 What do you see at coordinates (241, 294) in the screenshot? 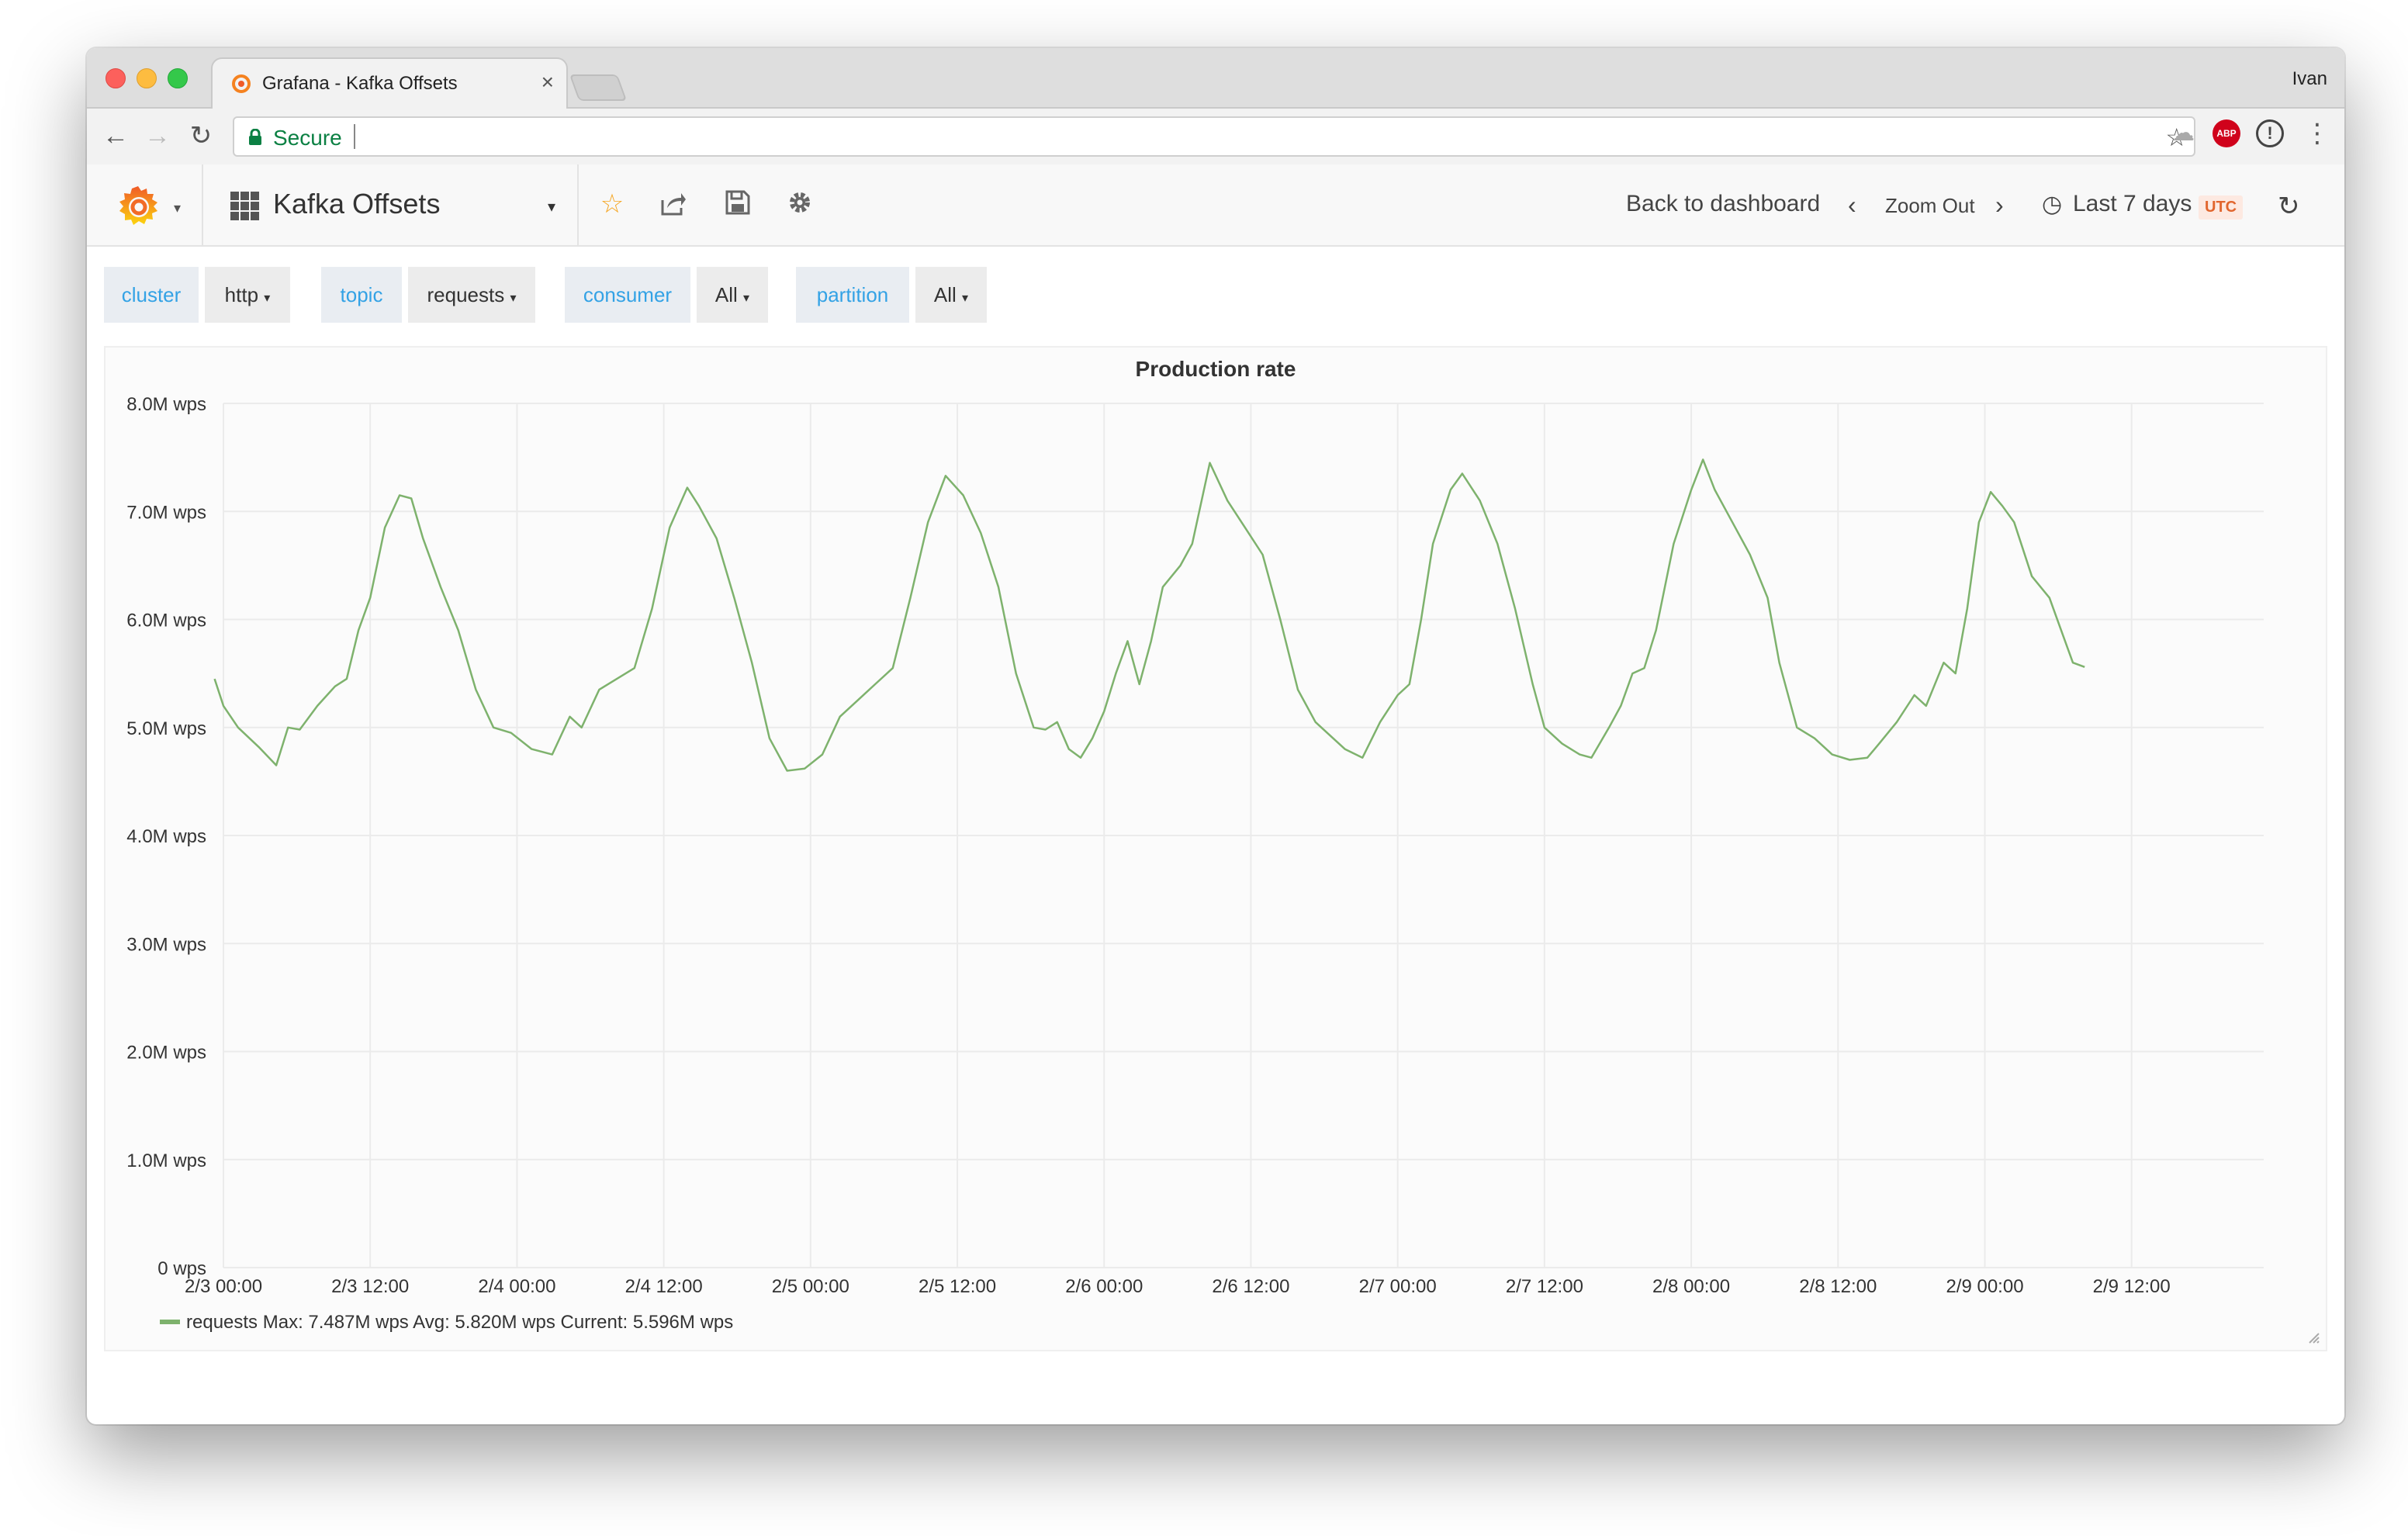
I see `variable-value: http` at bounding box center [241, 294].